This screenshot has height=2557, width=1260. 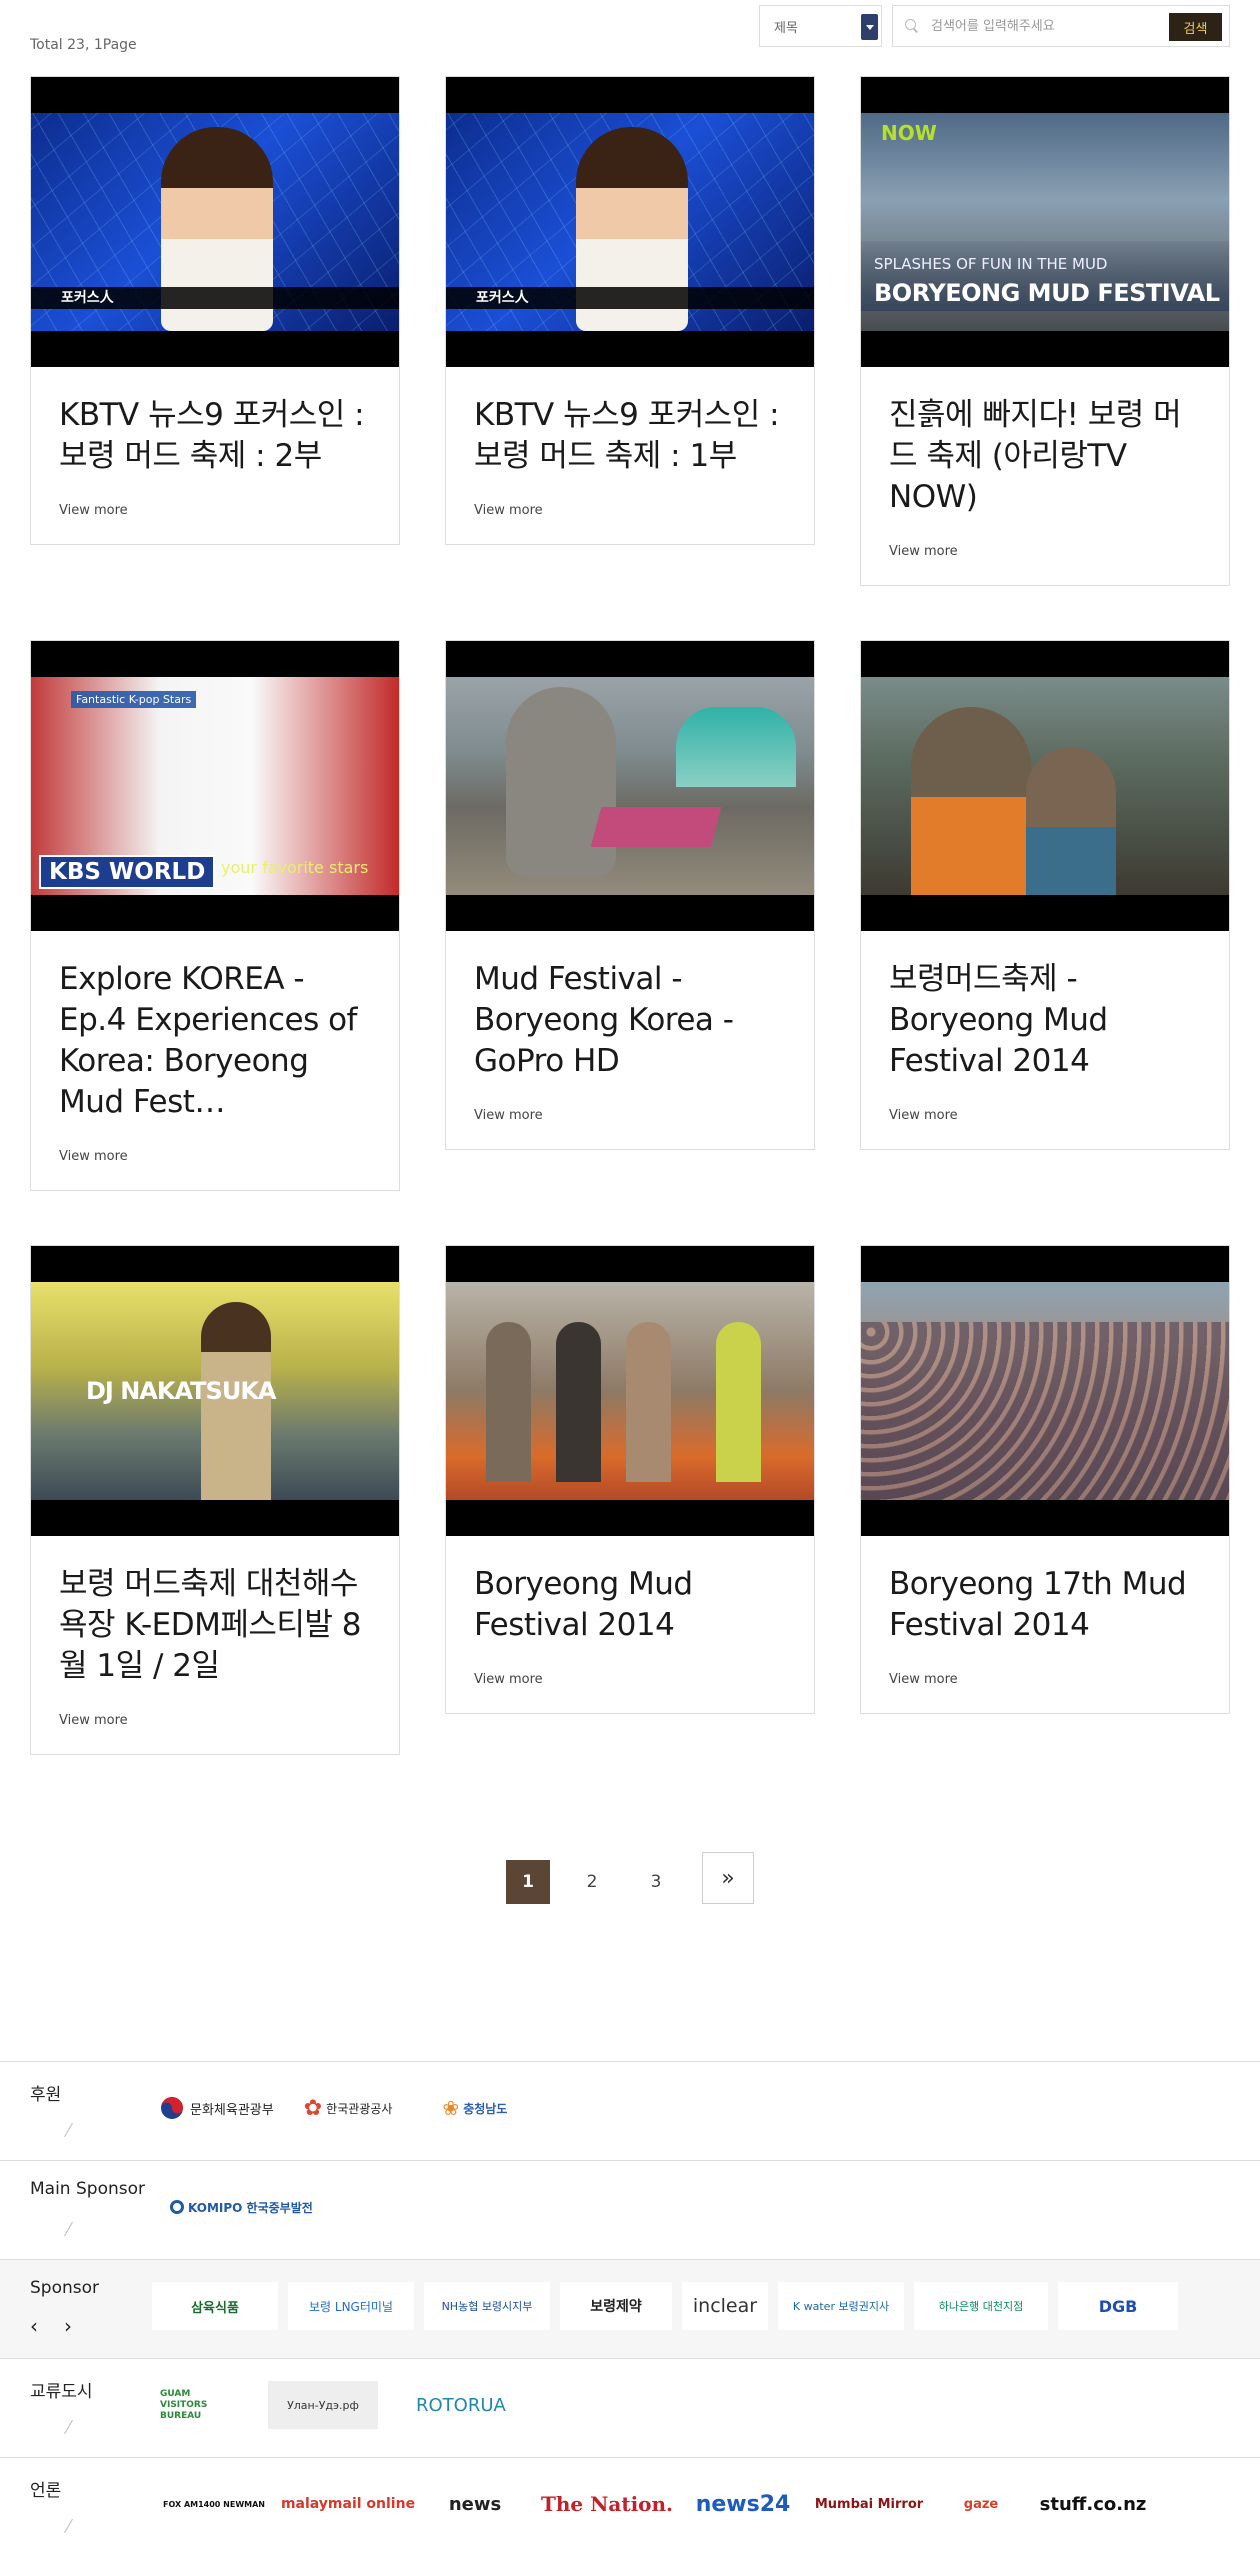 I want to click on sponsor-logo: KOMIPO 한국중부발전, so click(x=241, y=2207).